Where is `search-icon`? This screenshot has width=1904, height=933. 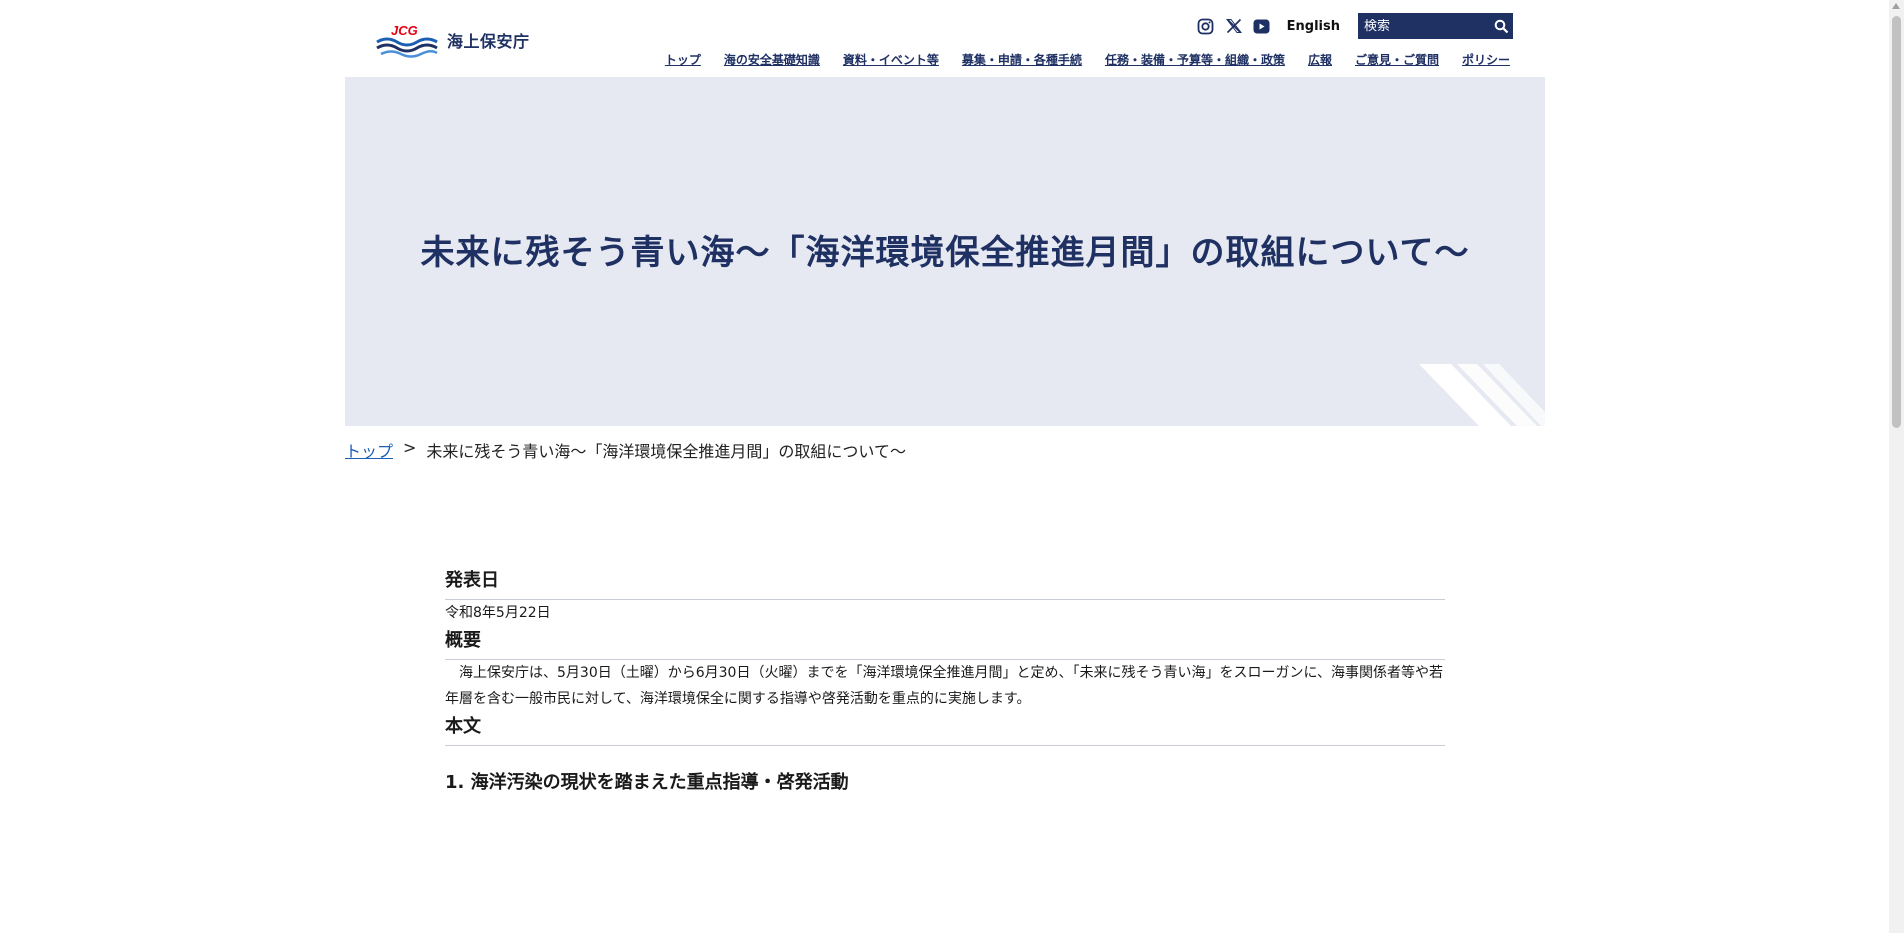 search-icon is located at coordinates (1501, 26).